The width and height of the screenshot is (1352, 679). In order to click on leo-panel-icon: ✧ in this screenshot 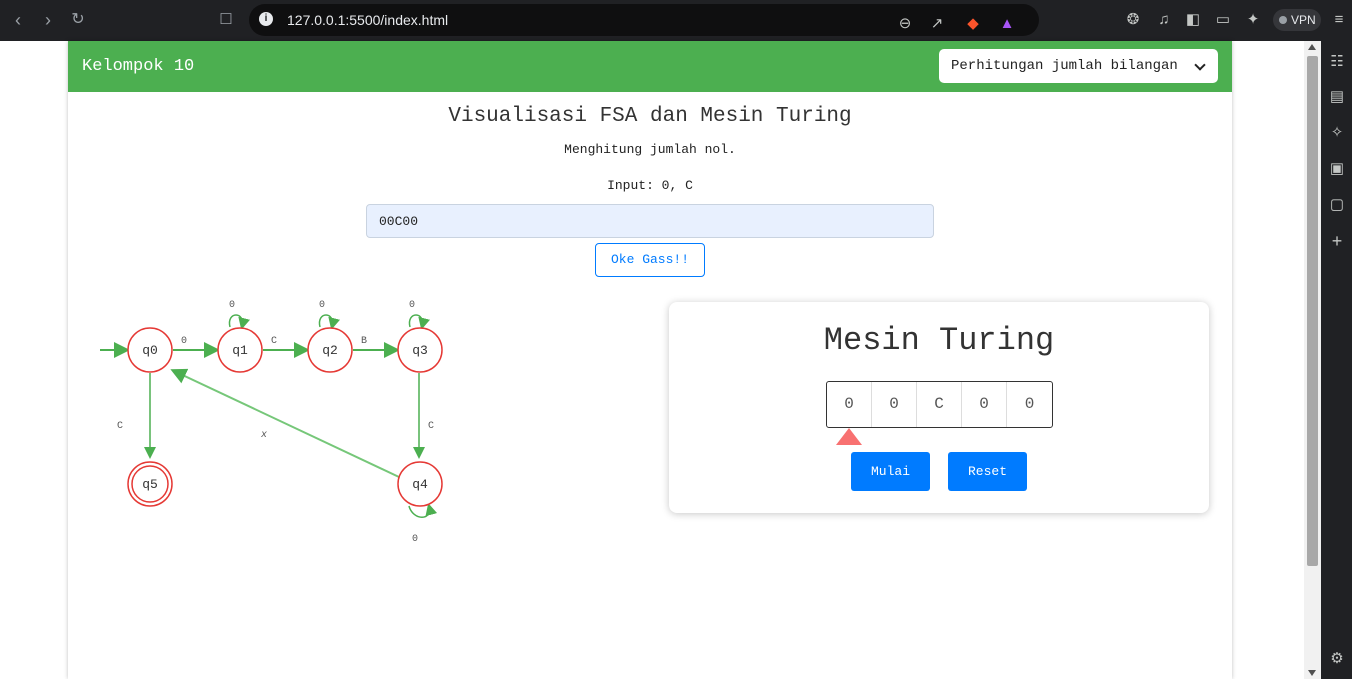, I will do `click(1337, 133)`.